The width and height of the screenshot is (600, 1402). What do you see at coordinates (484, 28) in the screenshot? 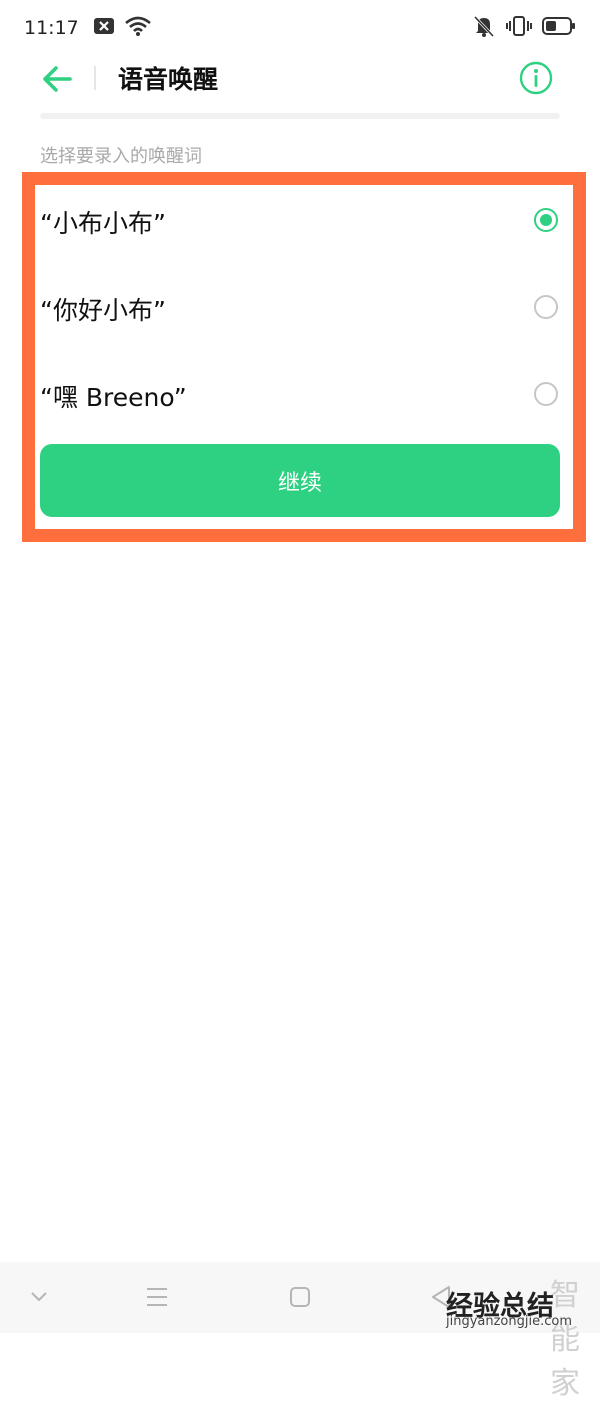
I see `mute-icon` at bounding box center [484, 28].